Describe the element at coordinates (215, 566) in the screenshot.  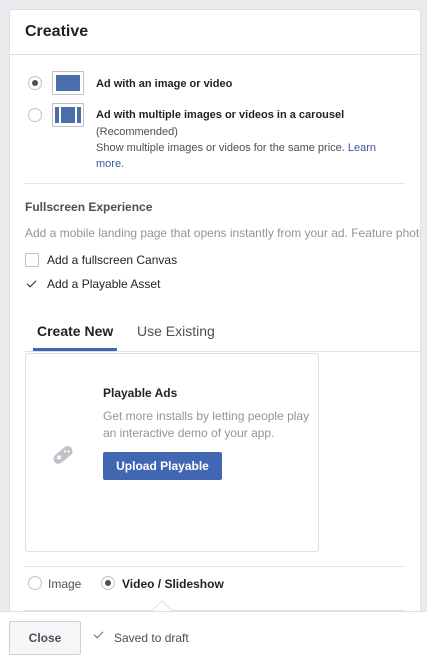
I see `card-divider` at that location.